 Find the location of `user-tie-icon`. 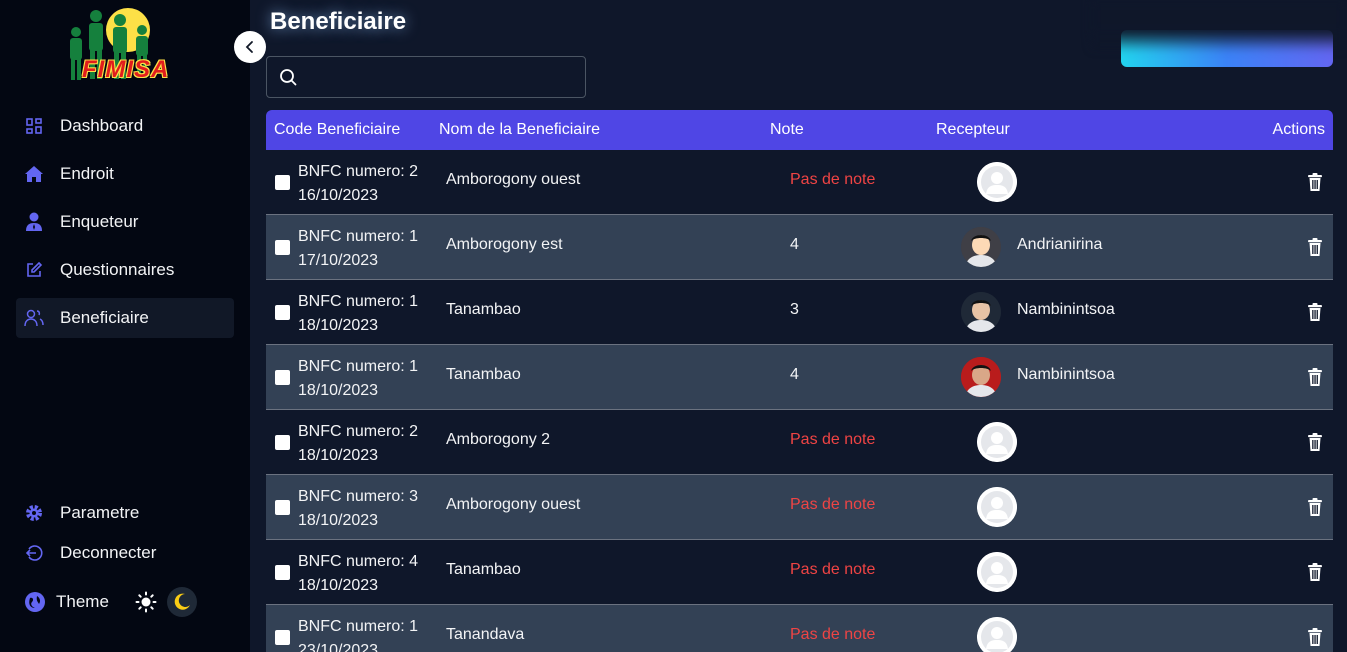

user-tie-icon is located at coordinates (34, 222).